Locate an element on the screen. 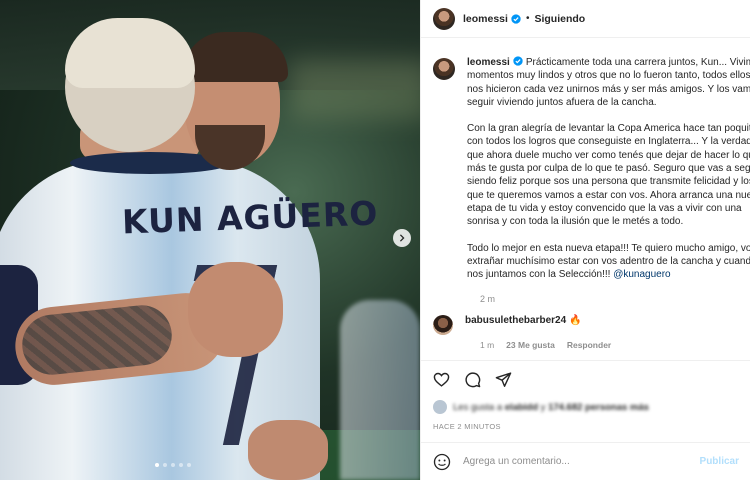  comment-bubble-icon is located at coordinates (472, 379).